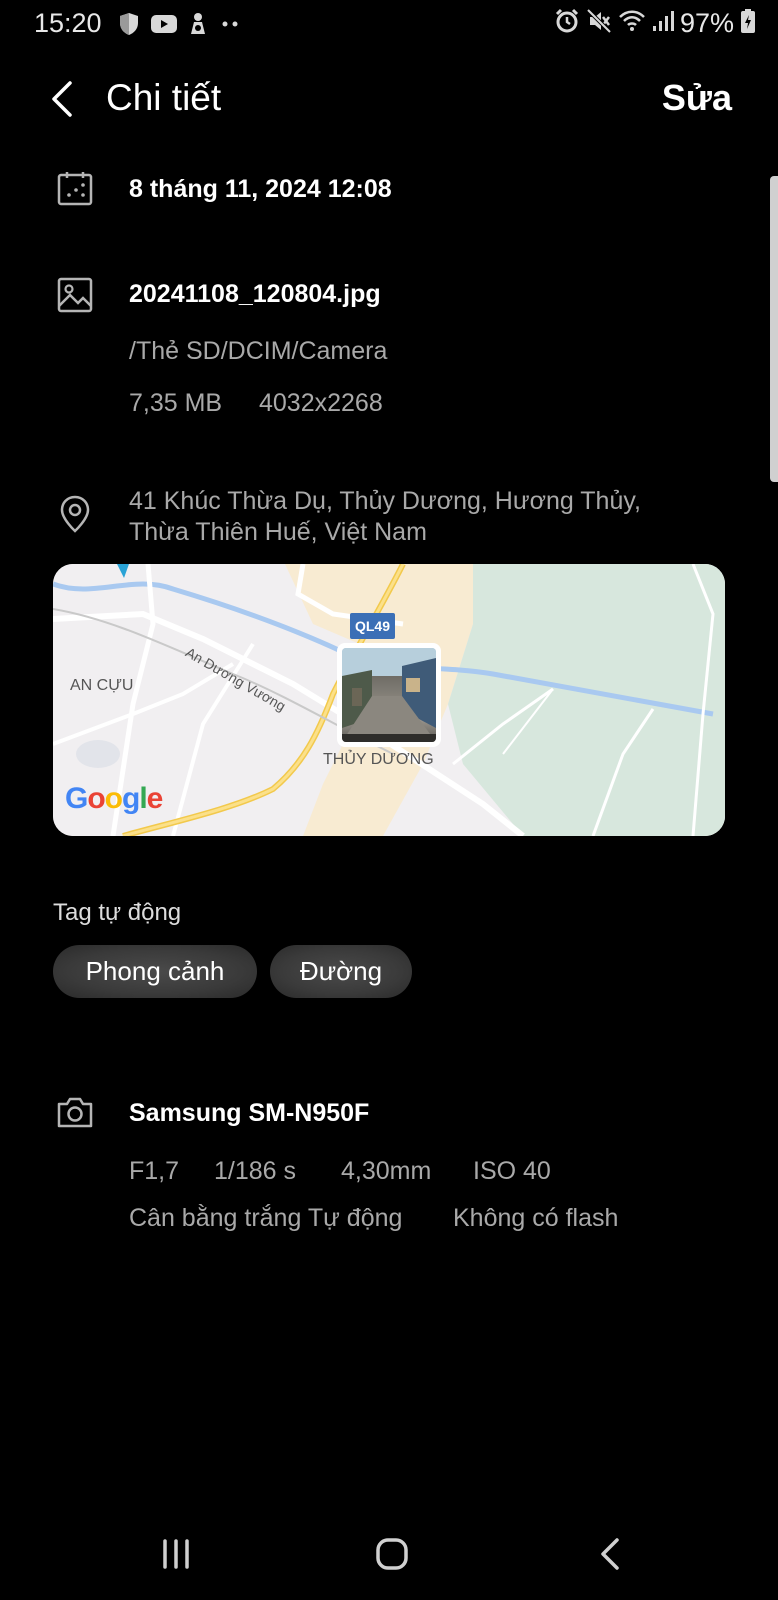 The height and width of the screenshot is (1600, 778). Describe the element at coordinates (249, 1113) in the screenshot. I see `camera-model: Samsung SM-N950F` at that location.